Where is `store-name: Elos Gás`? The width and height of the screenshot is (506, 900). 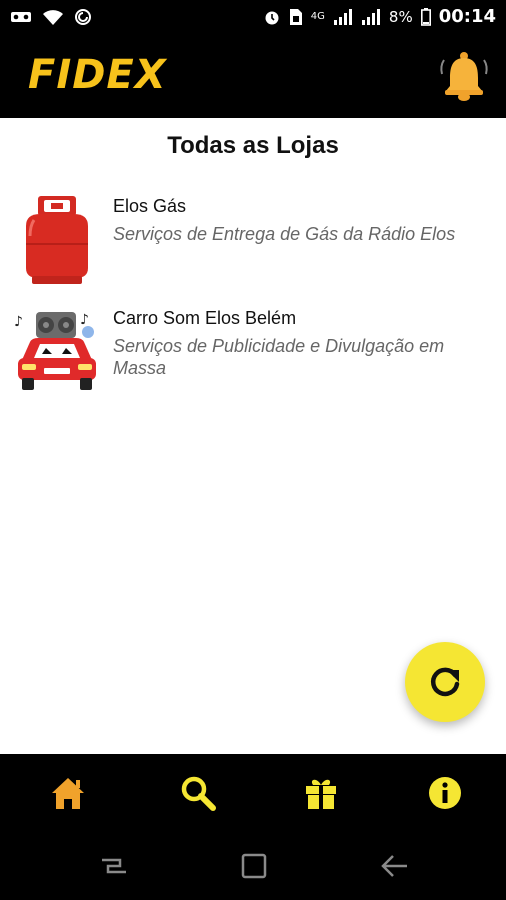 store-name: Elos Gás is located at coordinates (150, 206).